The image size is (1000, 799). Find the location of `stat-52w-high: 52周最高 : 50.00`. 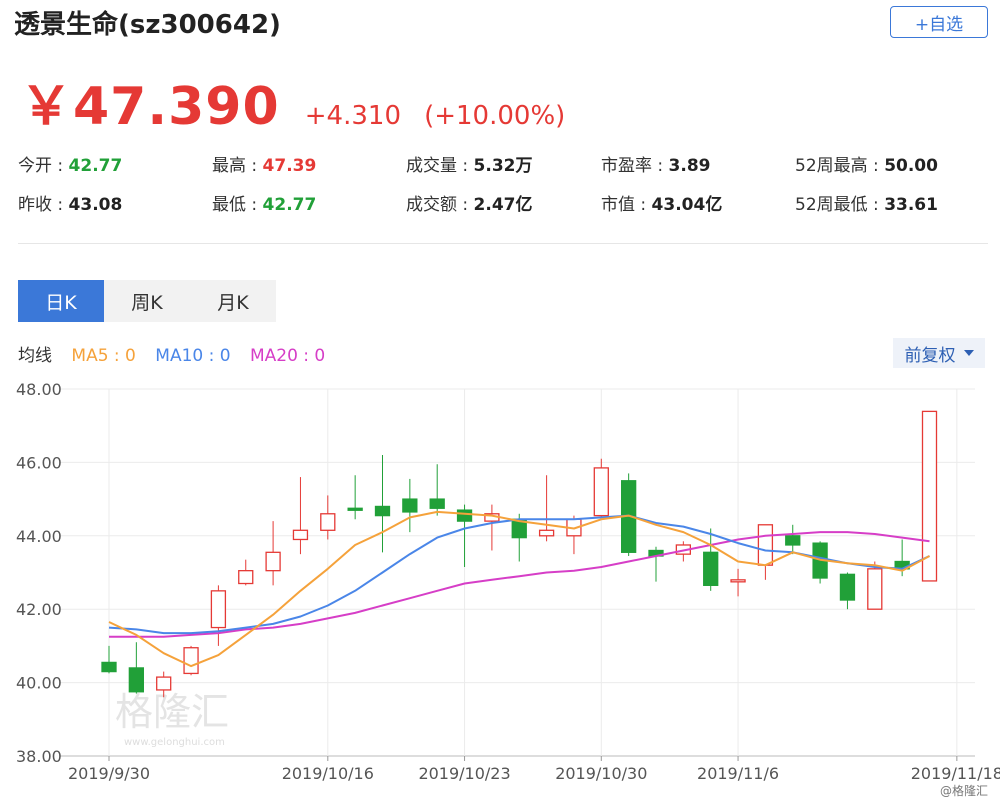

stat-52w-high: 52周最高 : 50.00 is located at coordinates (866, 166).